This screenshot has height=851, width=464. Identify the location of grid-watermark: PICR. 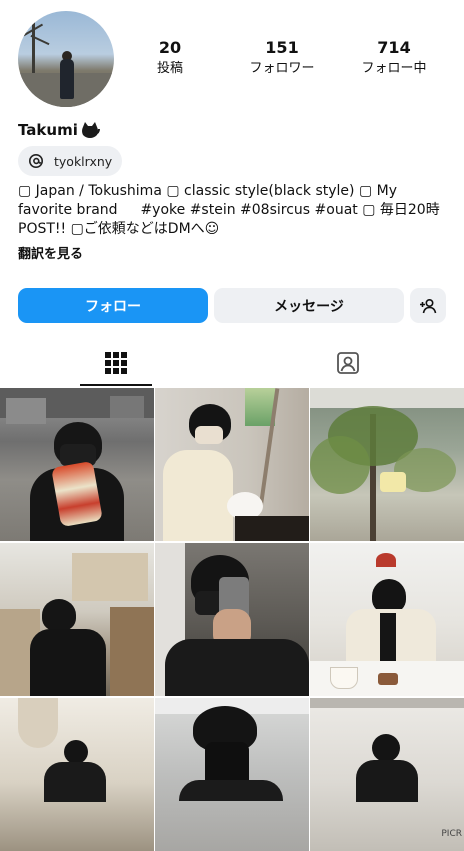
(451, 834).